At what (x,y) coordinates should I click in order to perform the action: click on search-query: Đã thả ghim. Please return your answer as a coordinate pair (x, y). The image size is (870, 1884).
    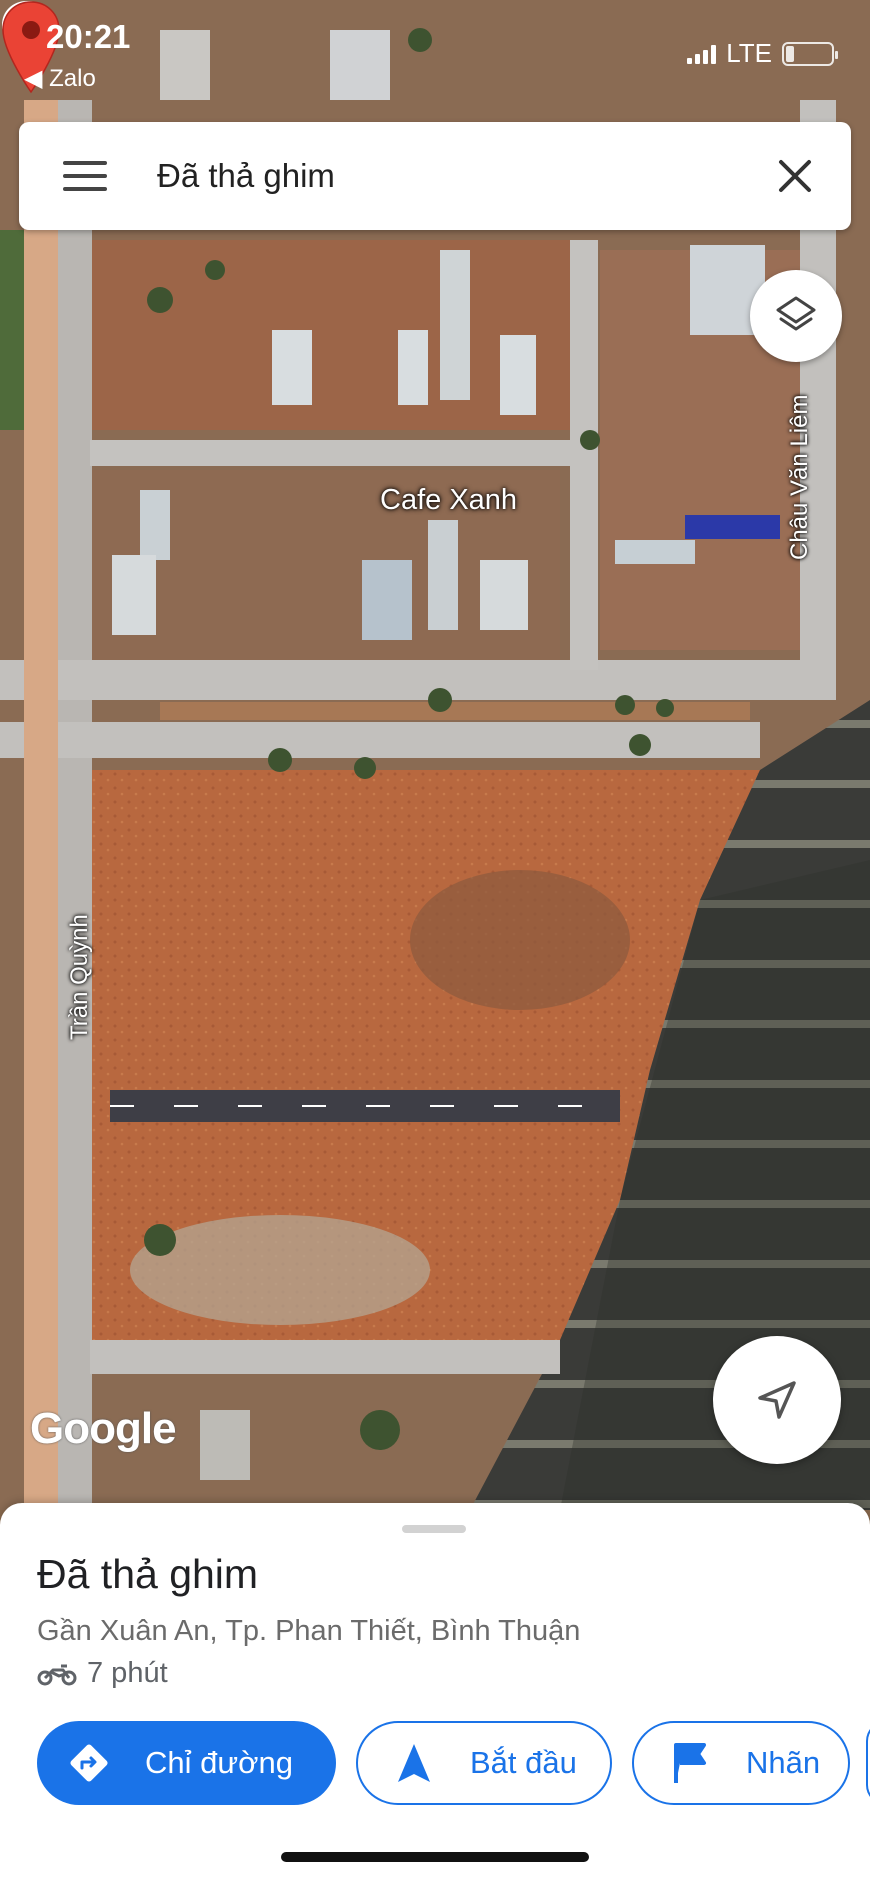
    Looking at the image, I should click on (461, 176).